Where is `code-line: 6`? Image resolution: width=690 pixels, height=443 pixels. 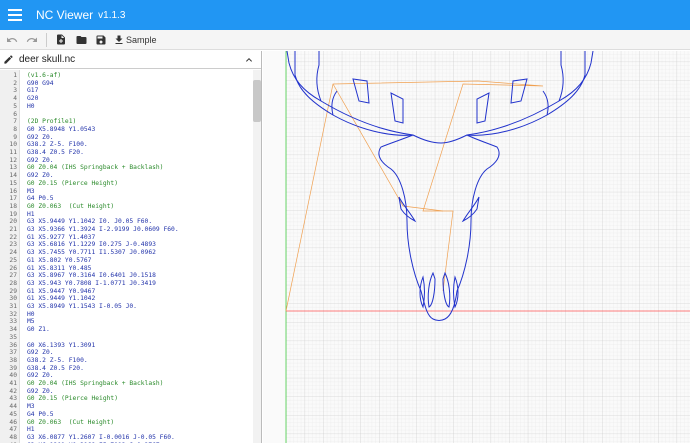
code-line: 6 is located at coordinates (125, 115).